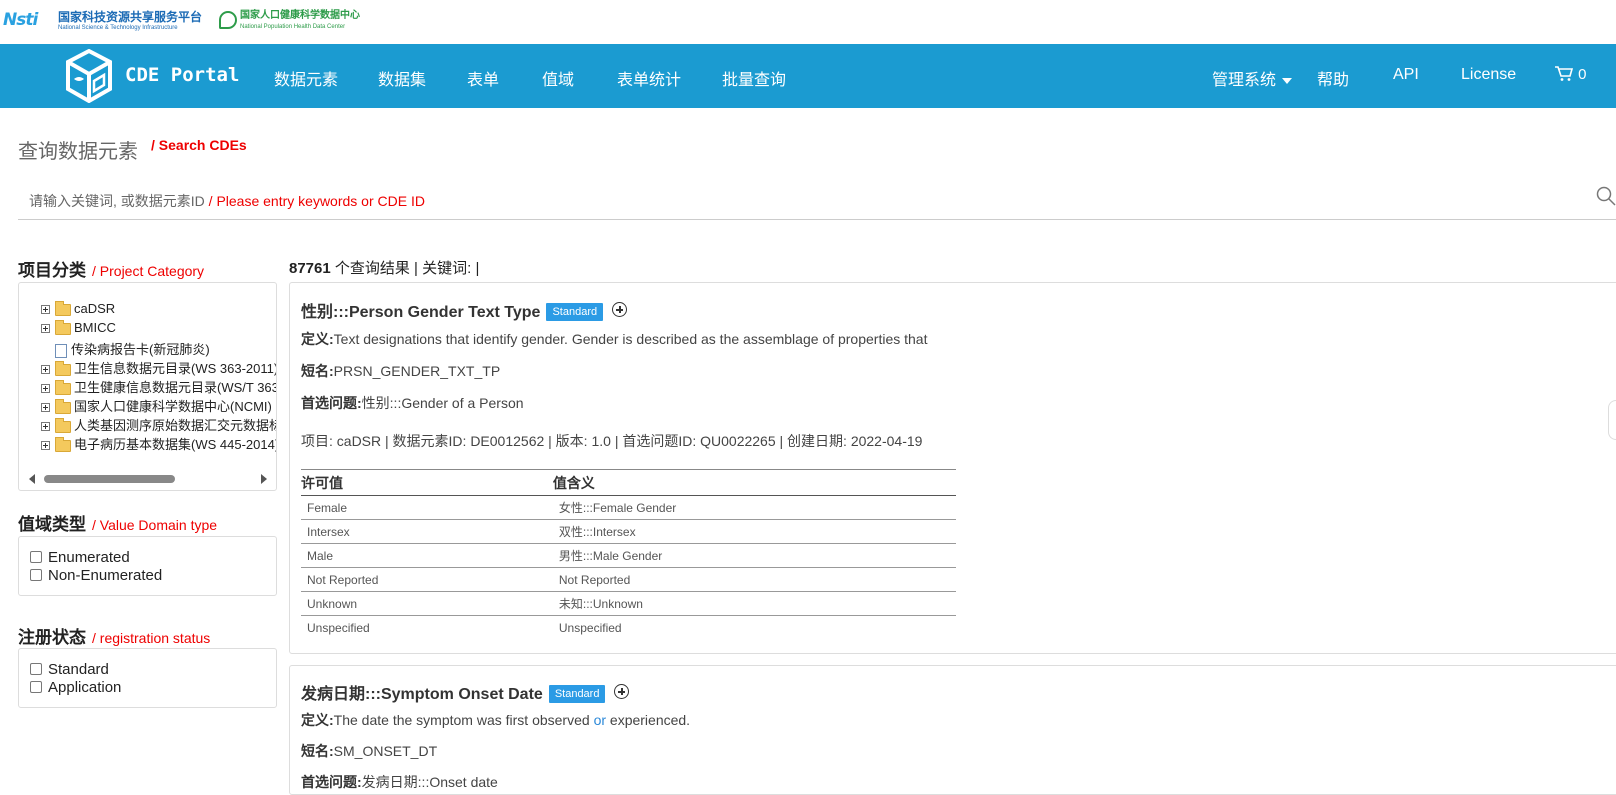  Describe the element at coordinates (628, 628) in the screenshot. I see `table-row: Unspecified Unspecified` at that location.